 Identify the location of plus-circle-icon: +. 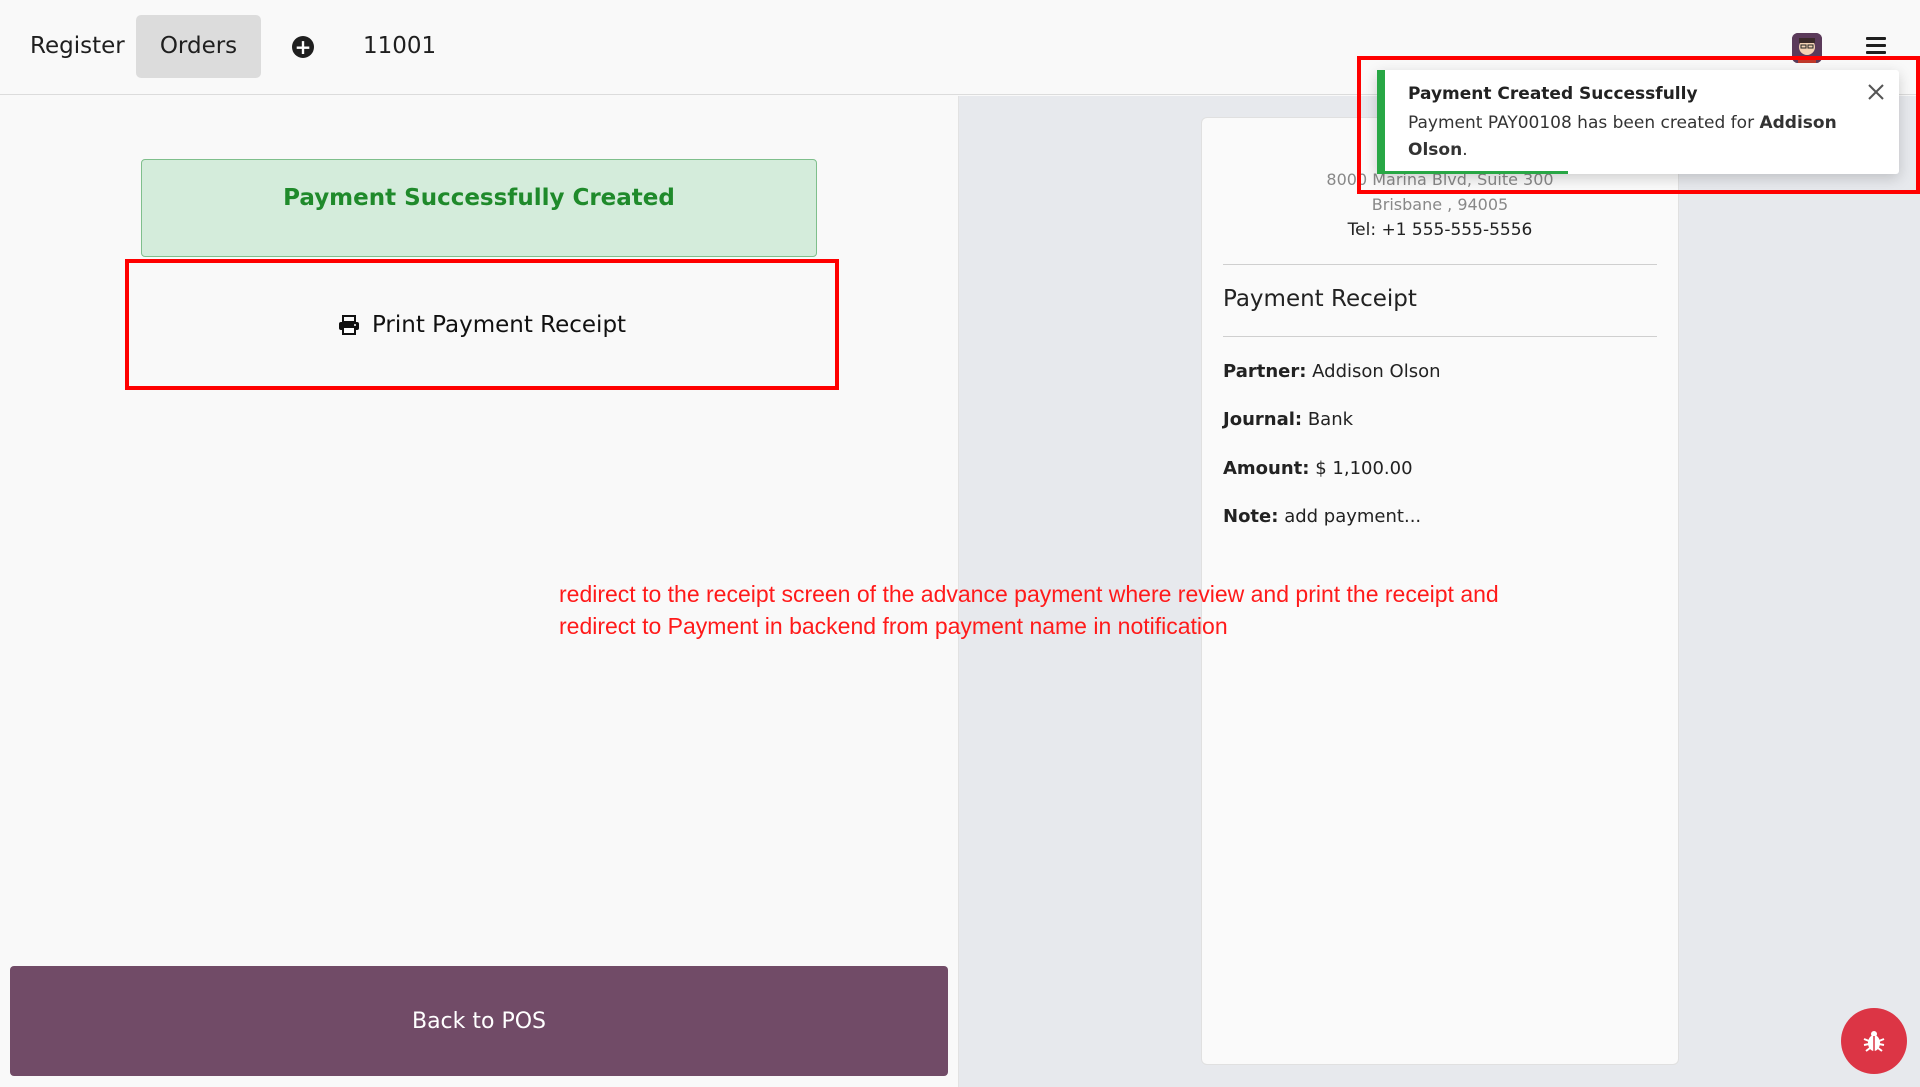
(303, 47).